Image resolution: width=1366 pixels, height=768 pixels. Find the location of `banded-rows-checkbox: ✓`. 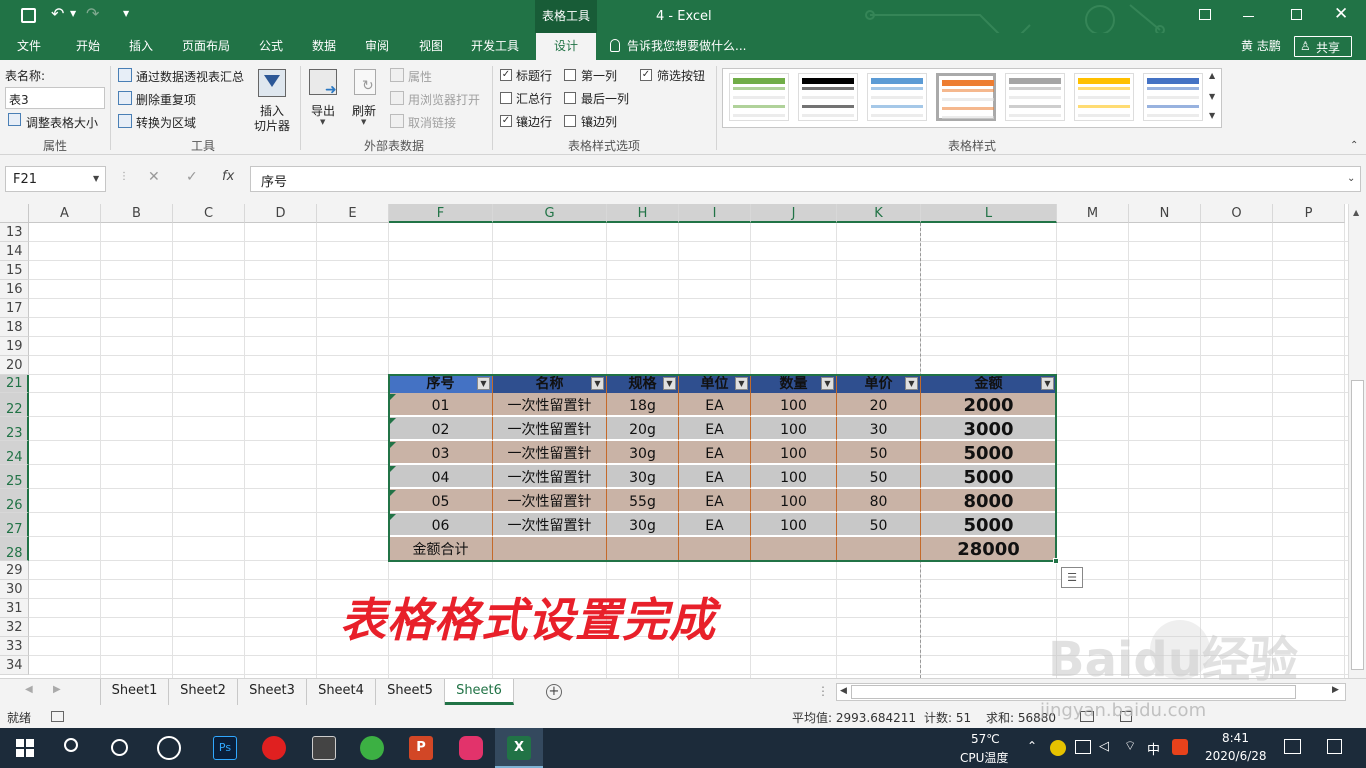

banded-rows-checkbox: ✓ is located at coordinates (506, 121).